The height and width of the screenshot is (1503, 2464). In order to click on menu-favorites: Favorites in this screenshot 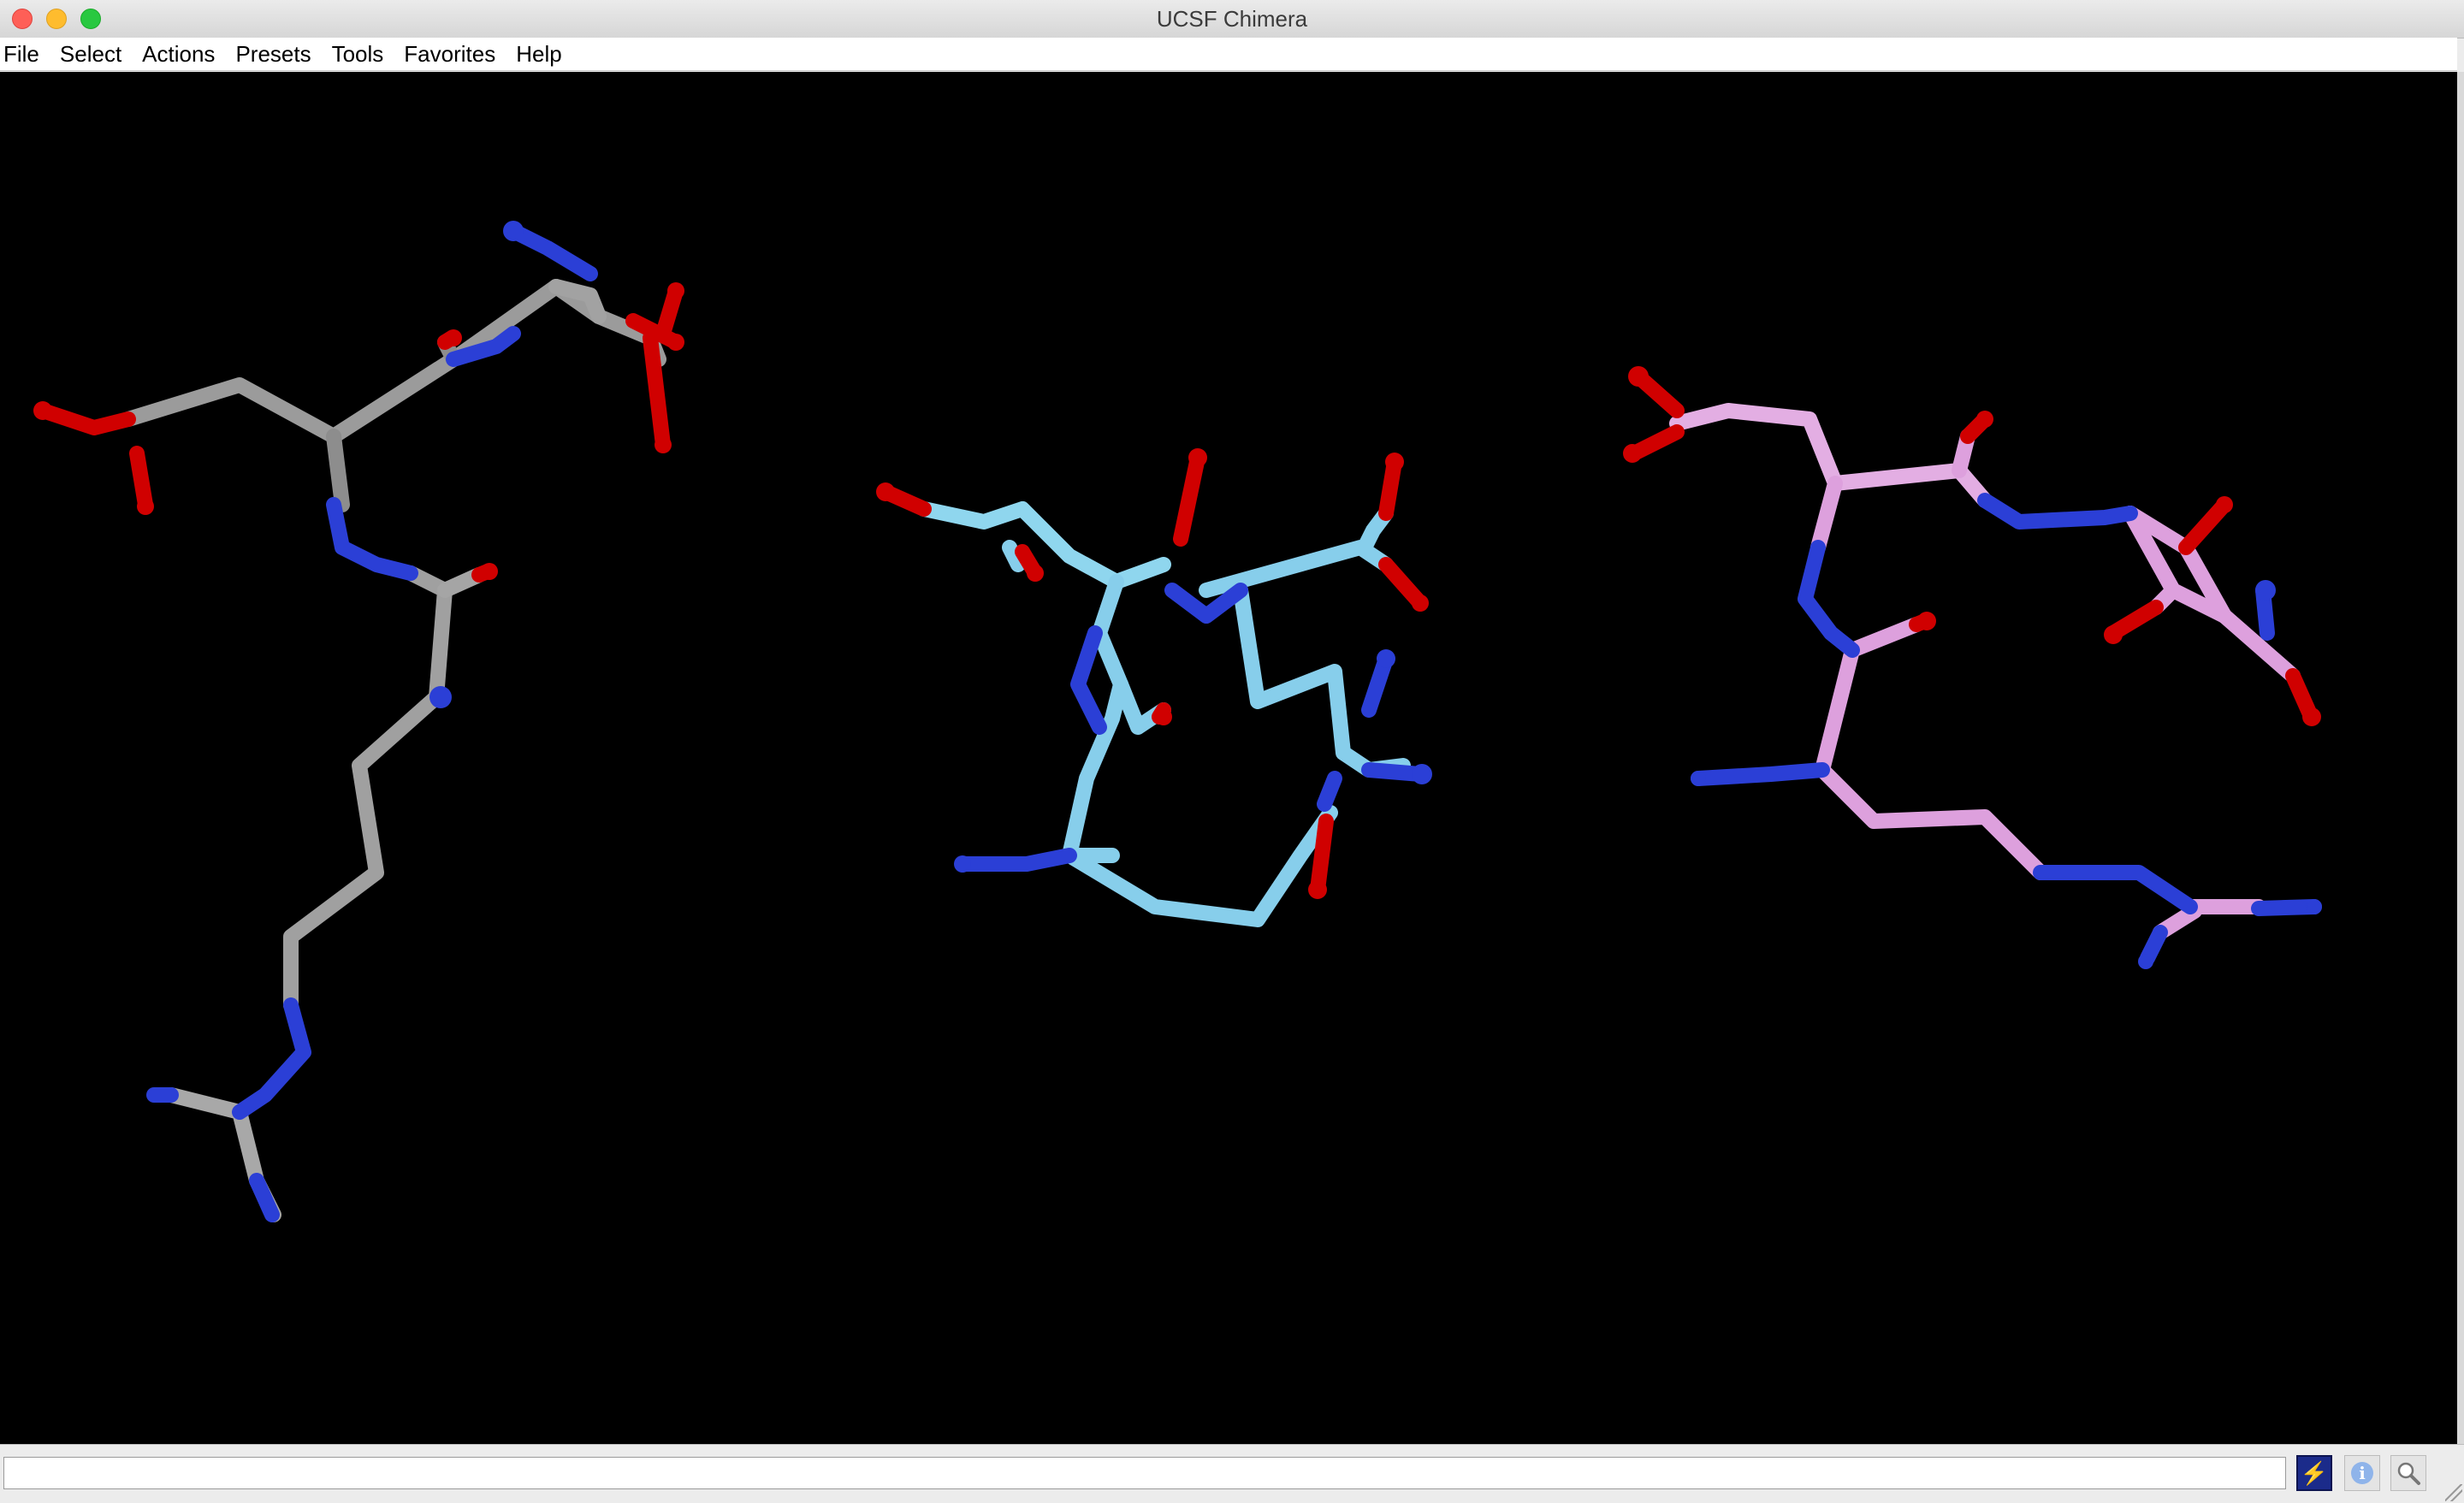, I will do `click(450, 54)`.